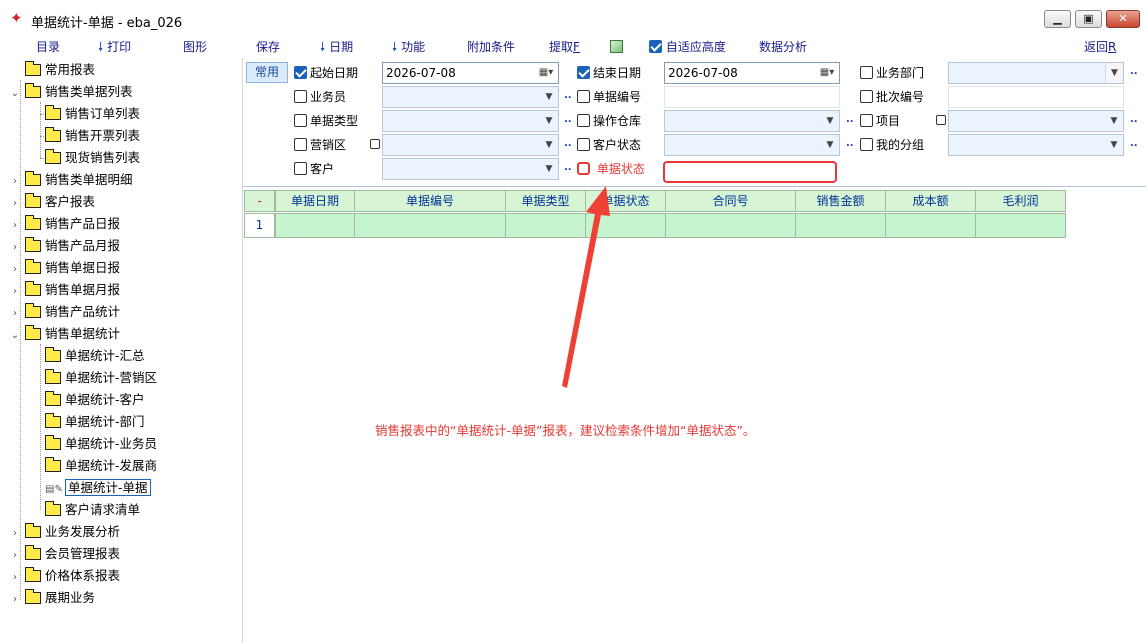 The width and height of the screenshot is (1146, 643). What do you see at coordinates (586, 287) in the screenshot?
I see `annotation-arrow` at bounding box center [586, 287].